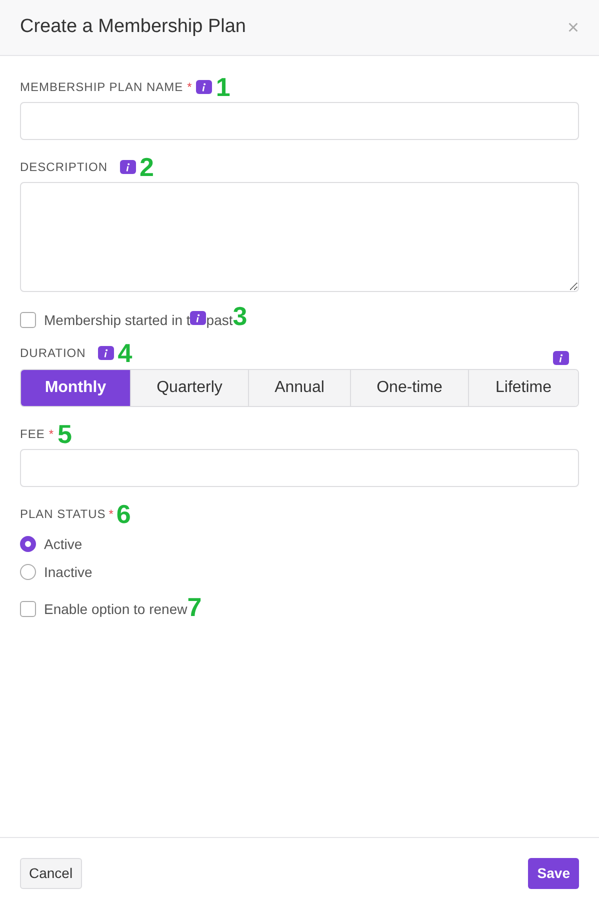  Describe the element at coordinates (523, 388) in the screenshot. I see `duration-tab: Lifetime` at that location.